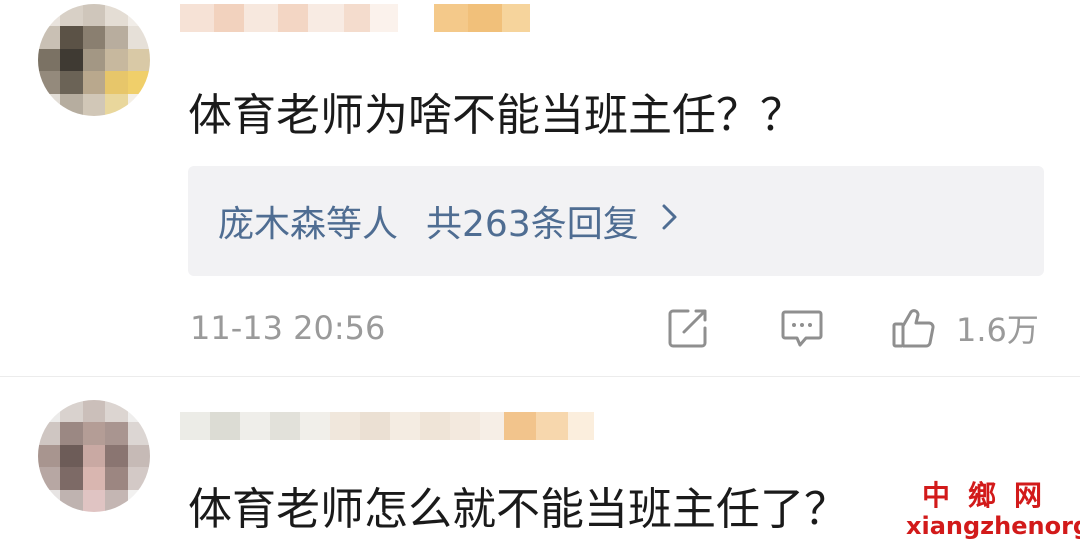 This screenshot has height=548, width=1080. I want to click on replies-authors: 庞木森等人, so click(308, 224).